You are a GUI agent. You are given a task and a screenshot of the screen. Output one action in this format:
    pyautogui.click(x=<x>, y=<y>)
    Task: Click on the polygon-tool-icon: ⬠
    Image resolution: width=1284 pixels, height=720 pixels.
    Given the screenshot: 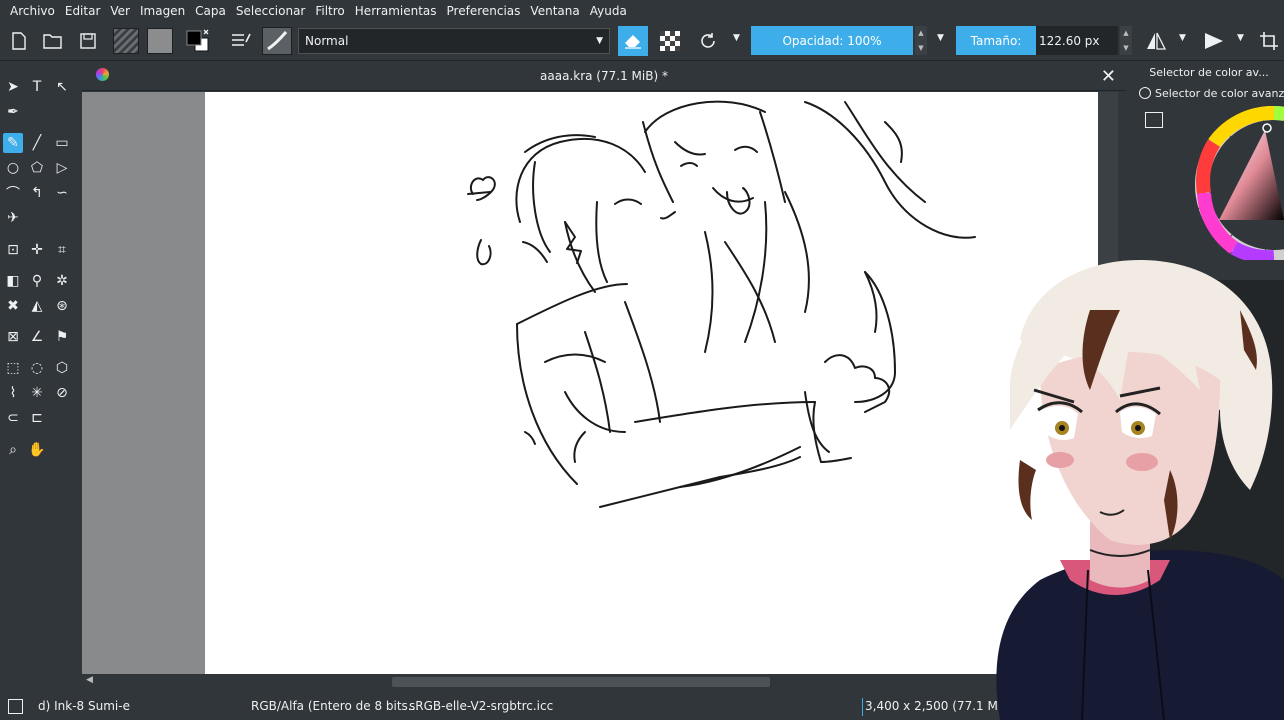 What is the action you would take?
    pyautogui.click(x=37, y=168)
    